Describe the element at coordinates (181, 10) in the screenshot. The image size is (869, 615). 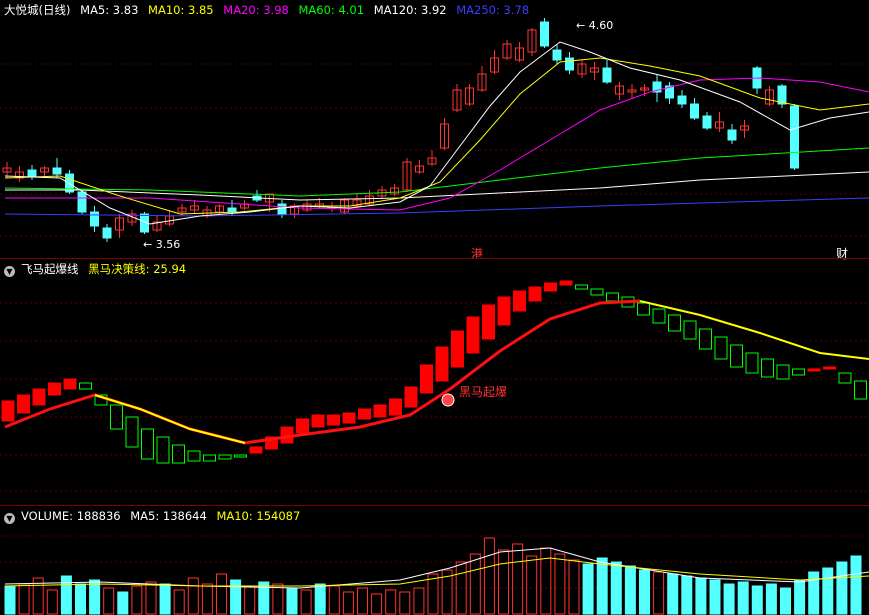
I see `ma10-legend: MA10: 3.85` at that location.